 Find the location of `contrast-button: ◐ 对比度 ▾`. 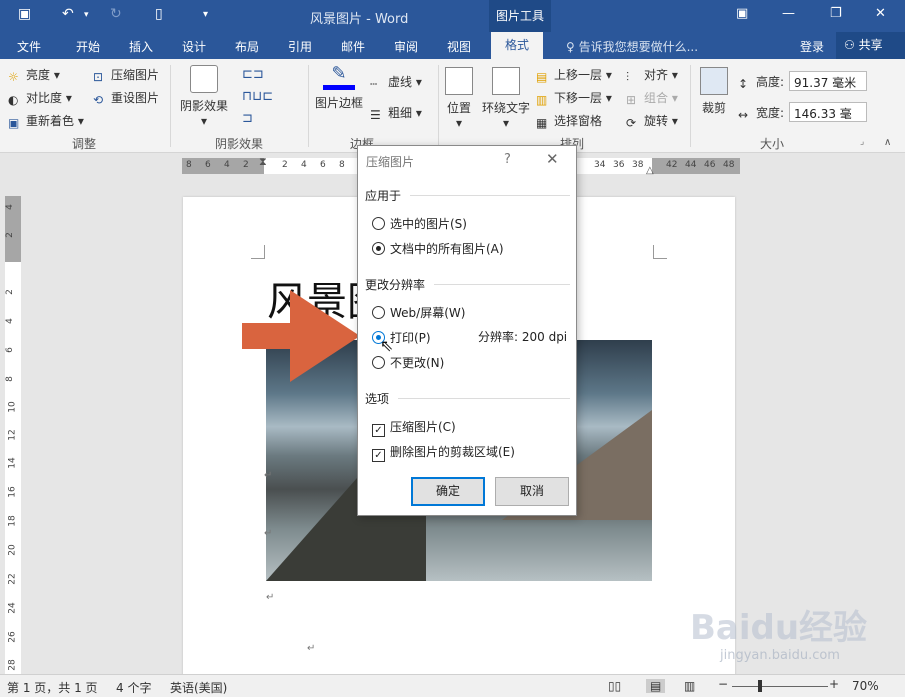

contrast-button: ◐ 对比度 ▾ is located at coordinates (40, 98).